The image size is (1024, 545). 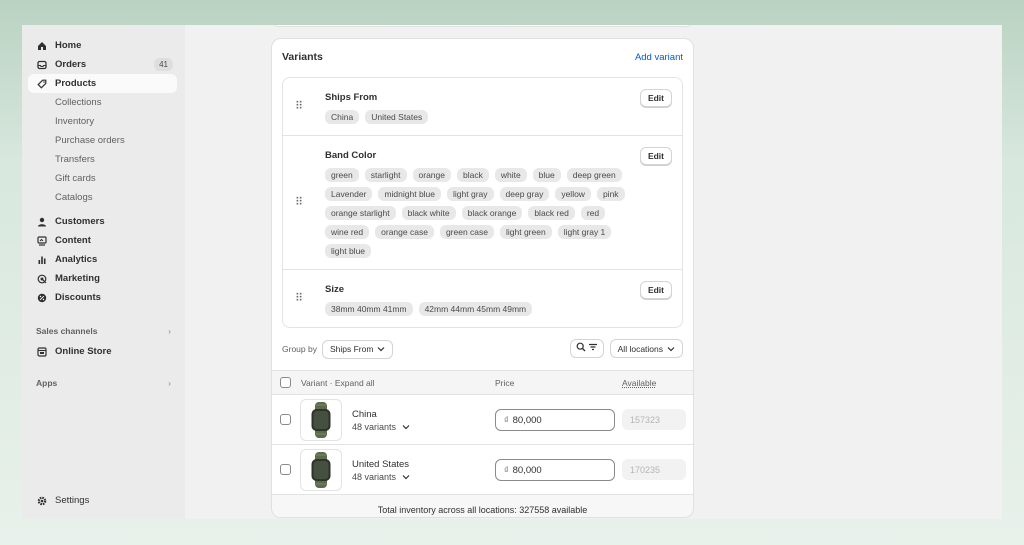 I want to click on option-value-tag: orange starlight, so click(x=360, y=213).